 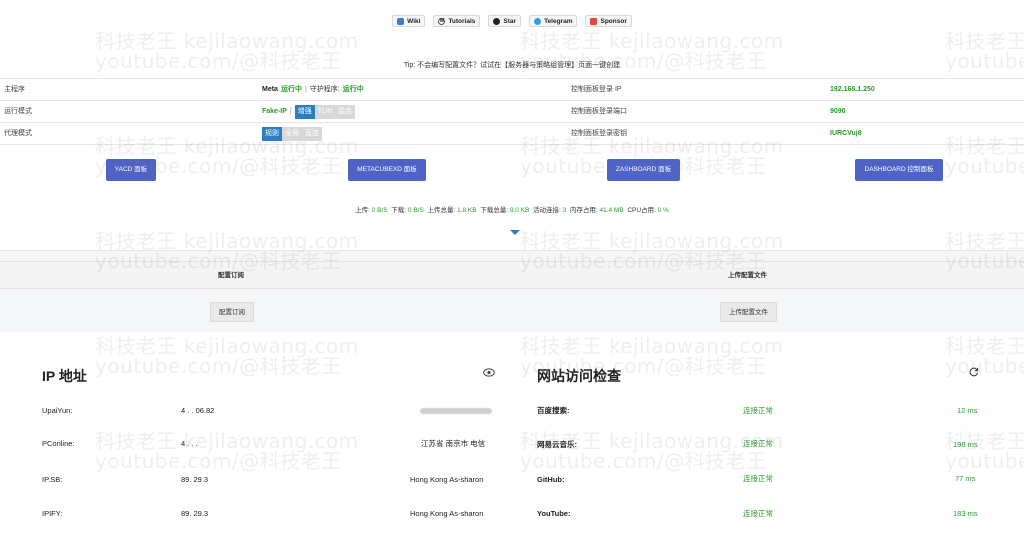 I want to click on proxy-mode-switch: 规则 全局 直连, so click(x=292, y=134).